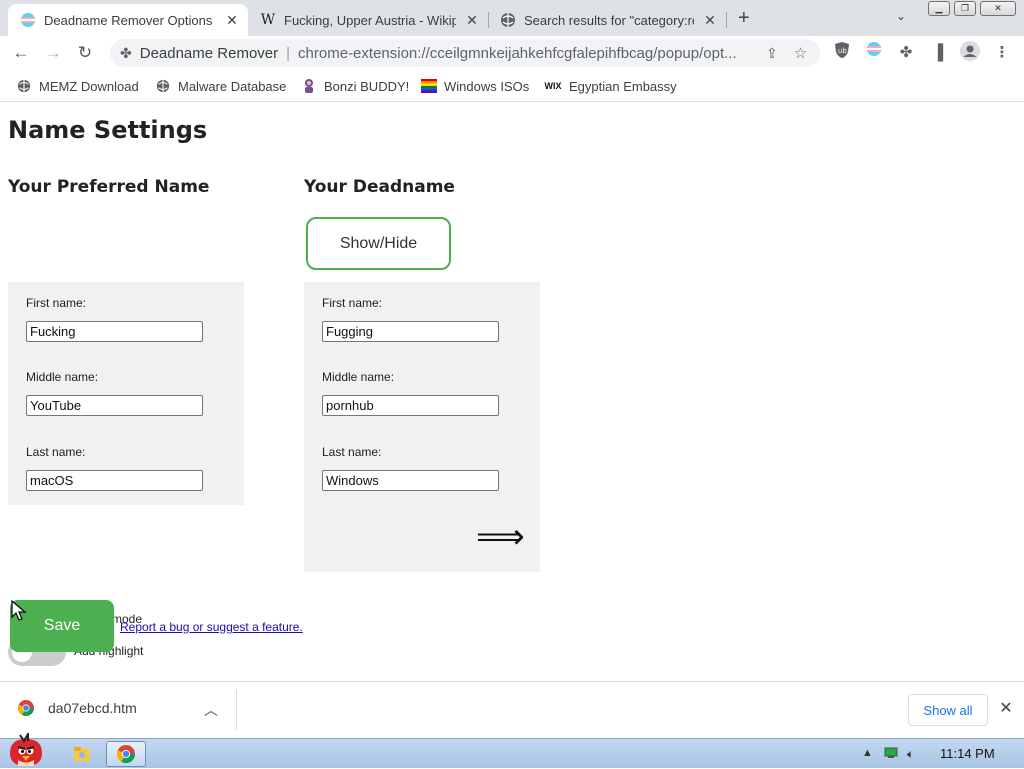  What do you see at coordinates (268, 20) in the screenshot?
I see `wikipedia-icon: W` at bounding box center [268, 20].